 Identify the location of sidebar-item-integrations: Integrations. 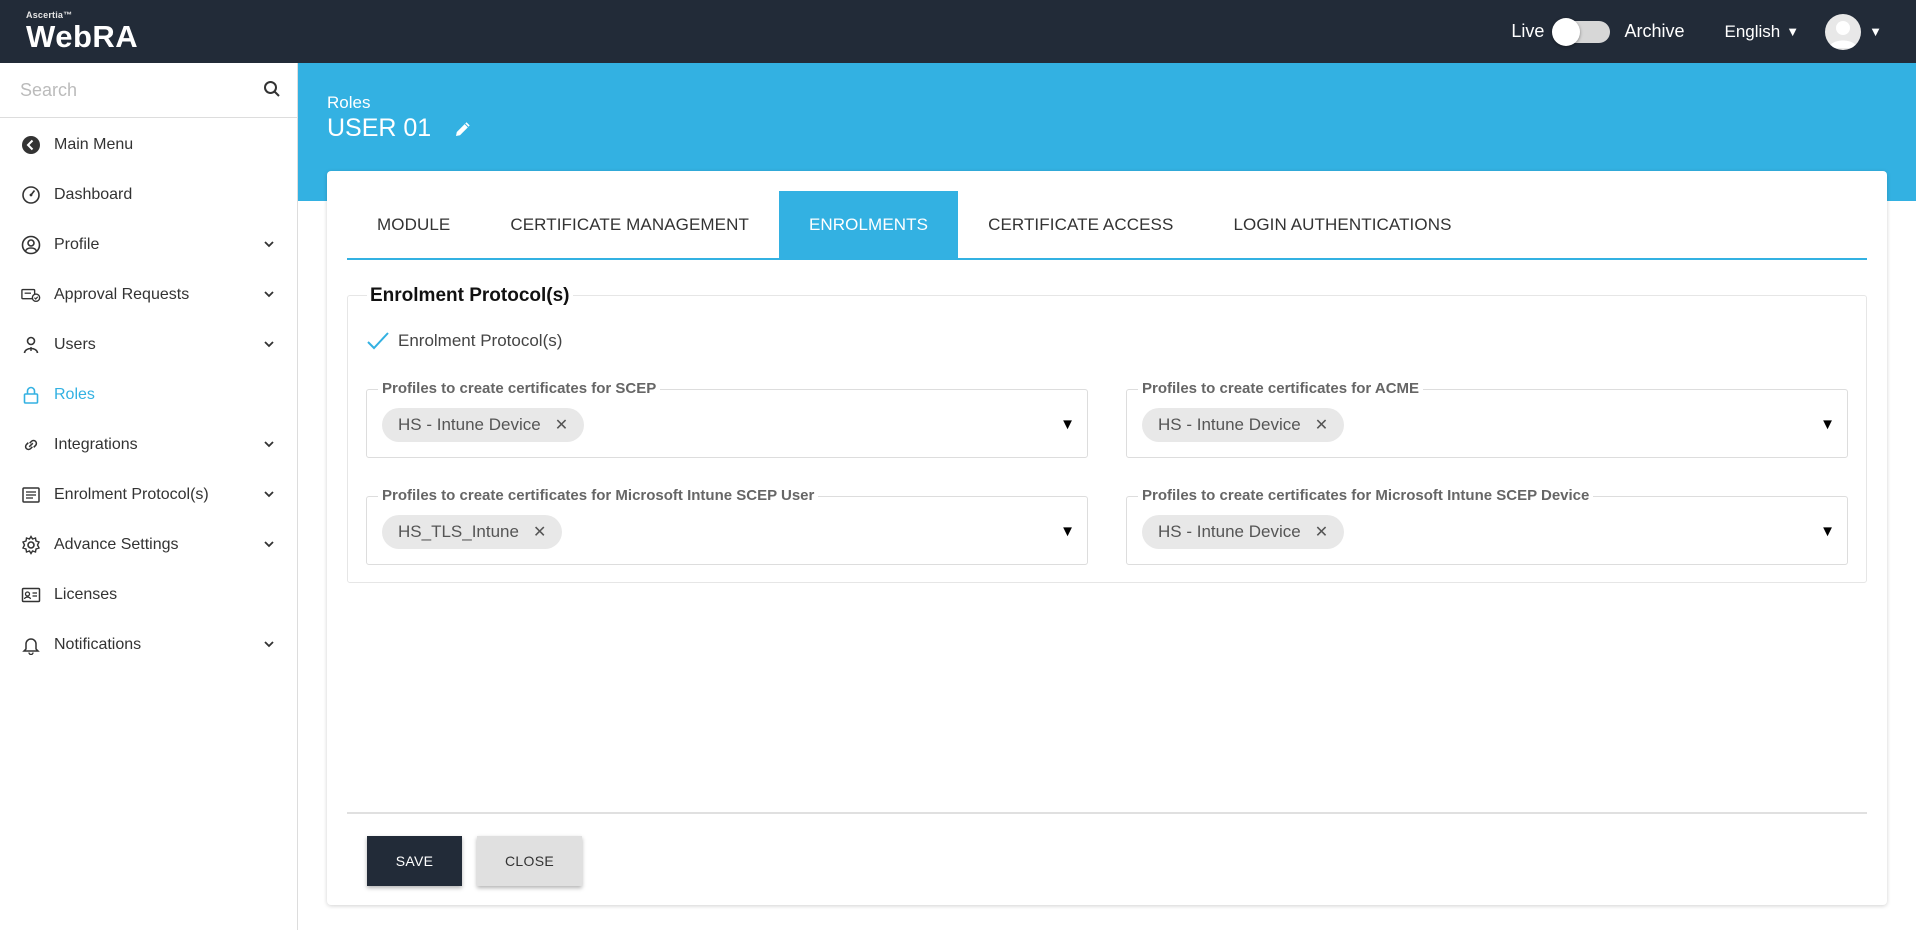
(148, 445).